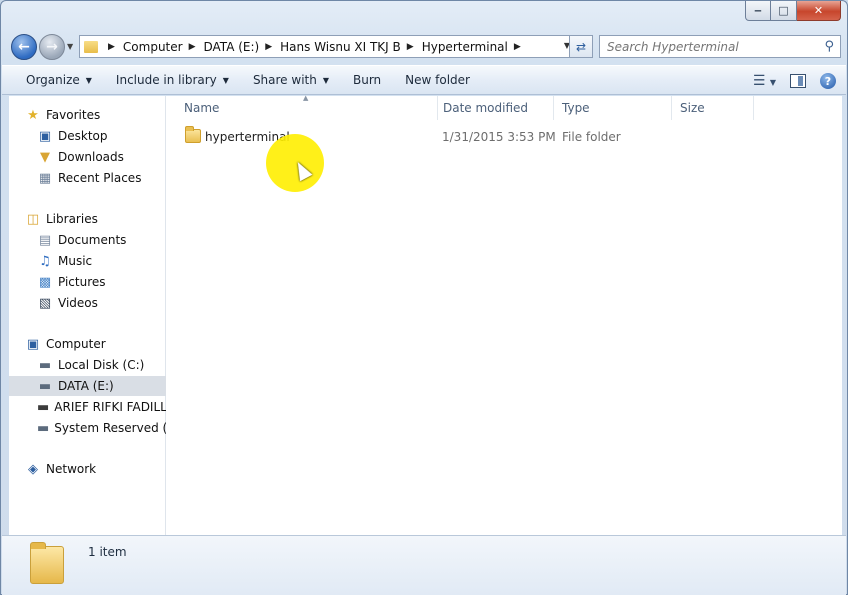  I want to click on breadcrumb-hyperterminal: Hyperterminal, so click(465, 47).